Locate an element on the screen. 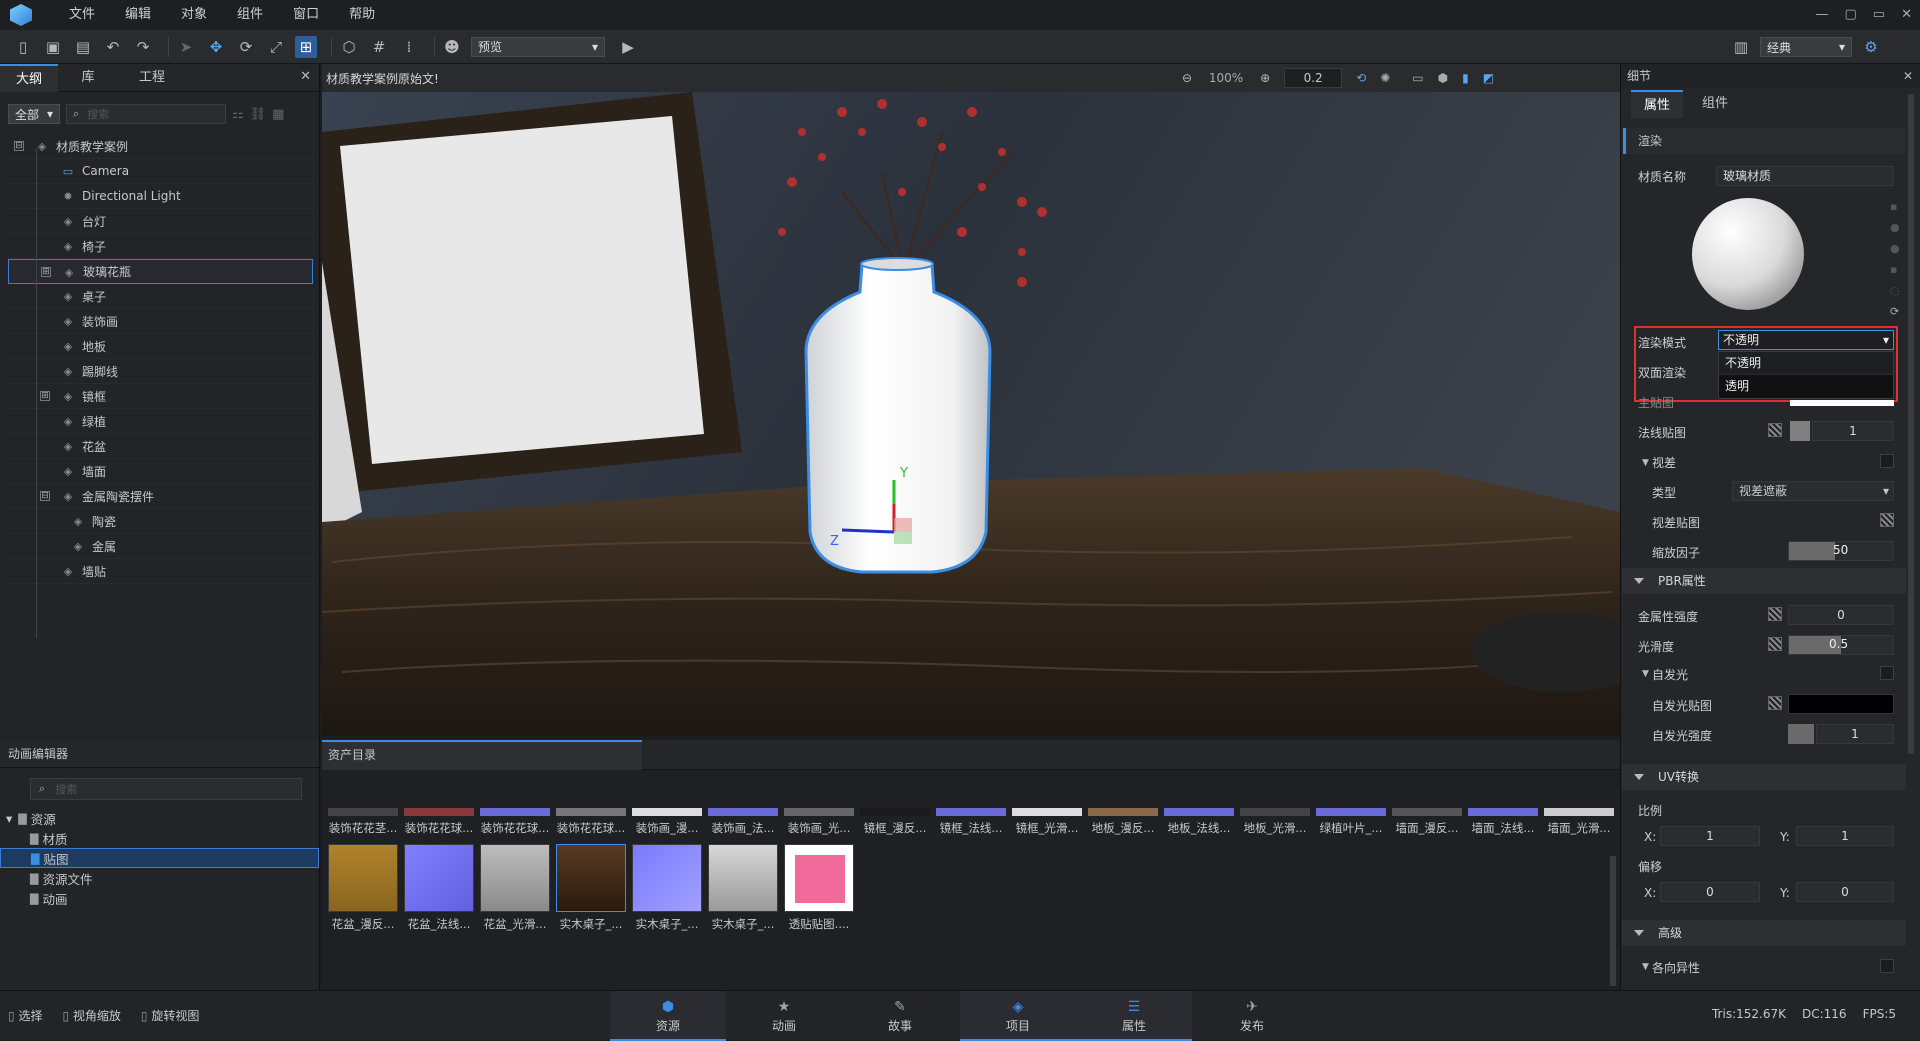 The width and height of the screenshot is (1920, 1041). asset-catalog-tab: 资产目录 is located at coordinates (482, 755).